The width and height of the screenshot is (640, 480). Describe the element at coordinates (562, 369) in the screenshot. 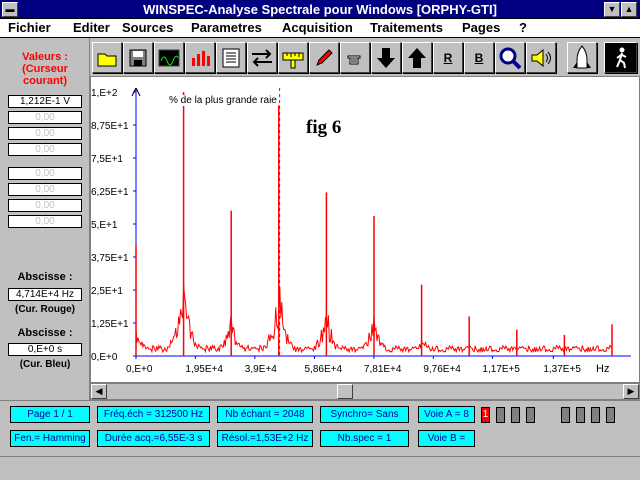

I see `x-tick-label: 1,37E+5` at that location.